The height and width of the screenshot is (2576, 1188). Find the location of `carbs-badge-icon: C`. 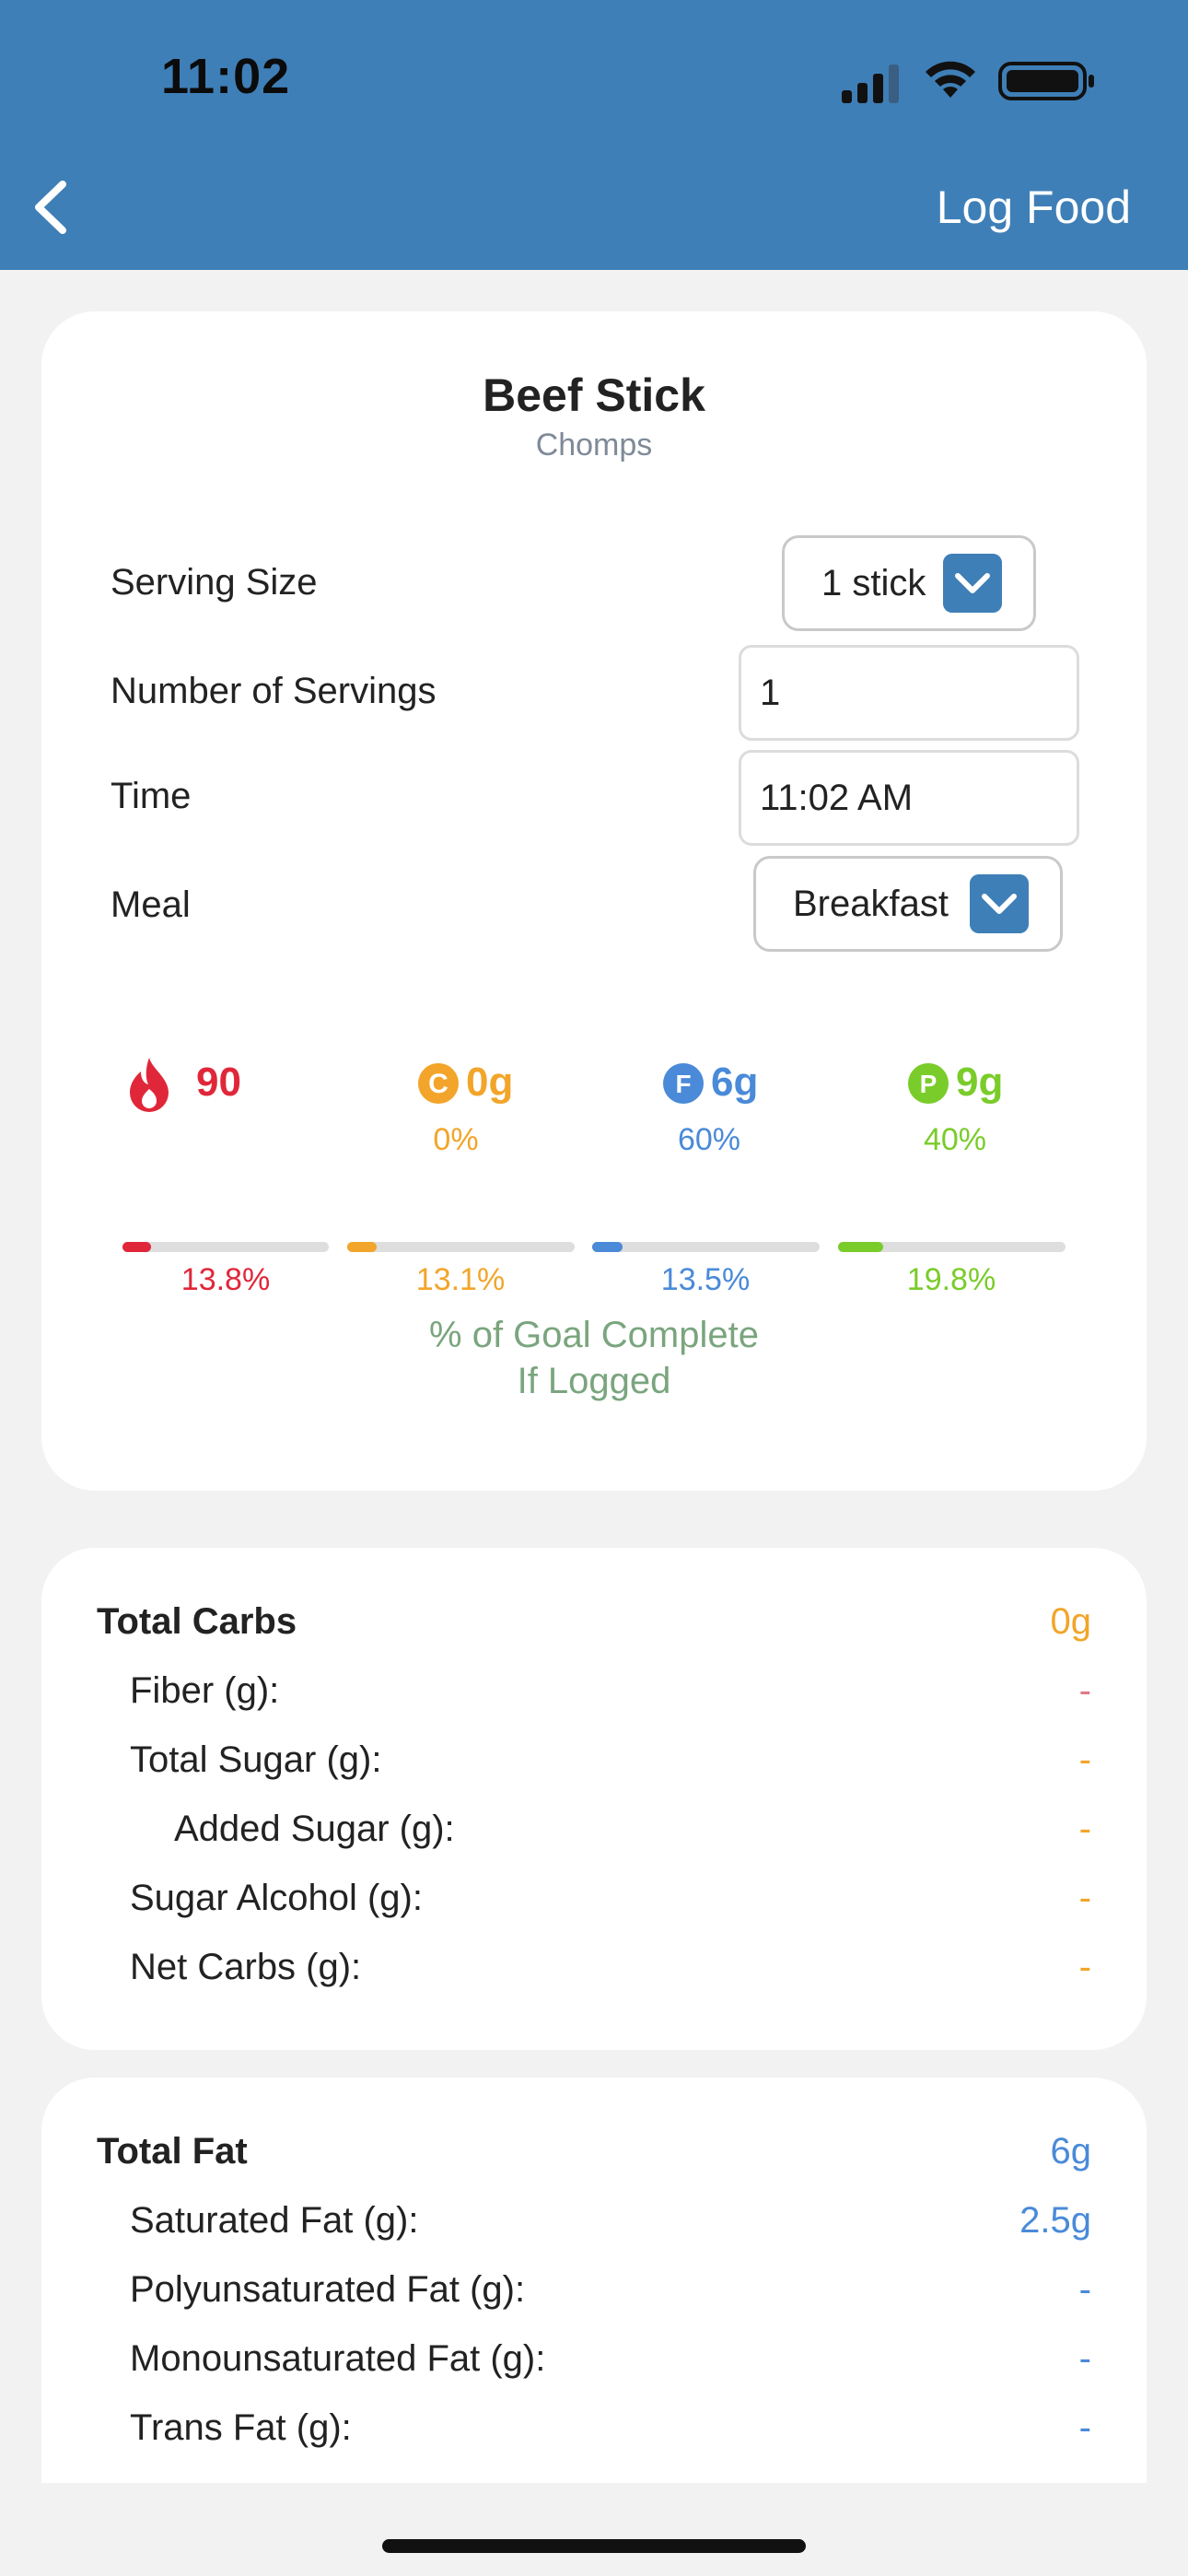

carbs-badge-icon: C is located at coordinates (438, 1083).